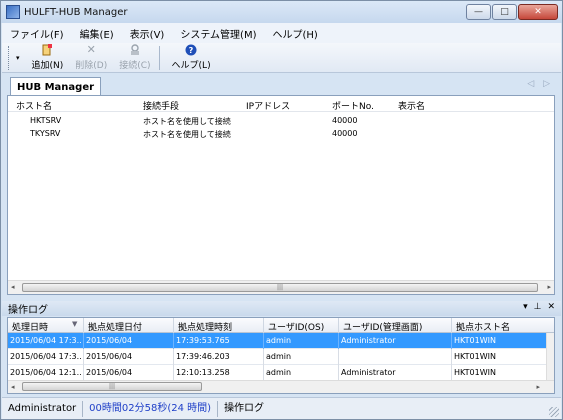  I want to click on delete-x-icon: ✕, so click(91, 49).